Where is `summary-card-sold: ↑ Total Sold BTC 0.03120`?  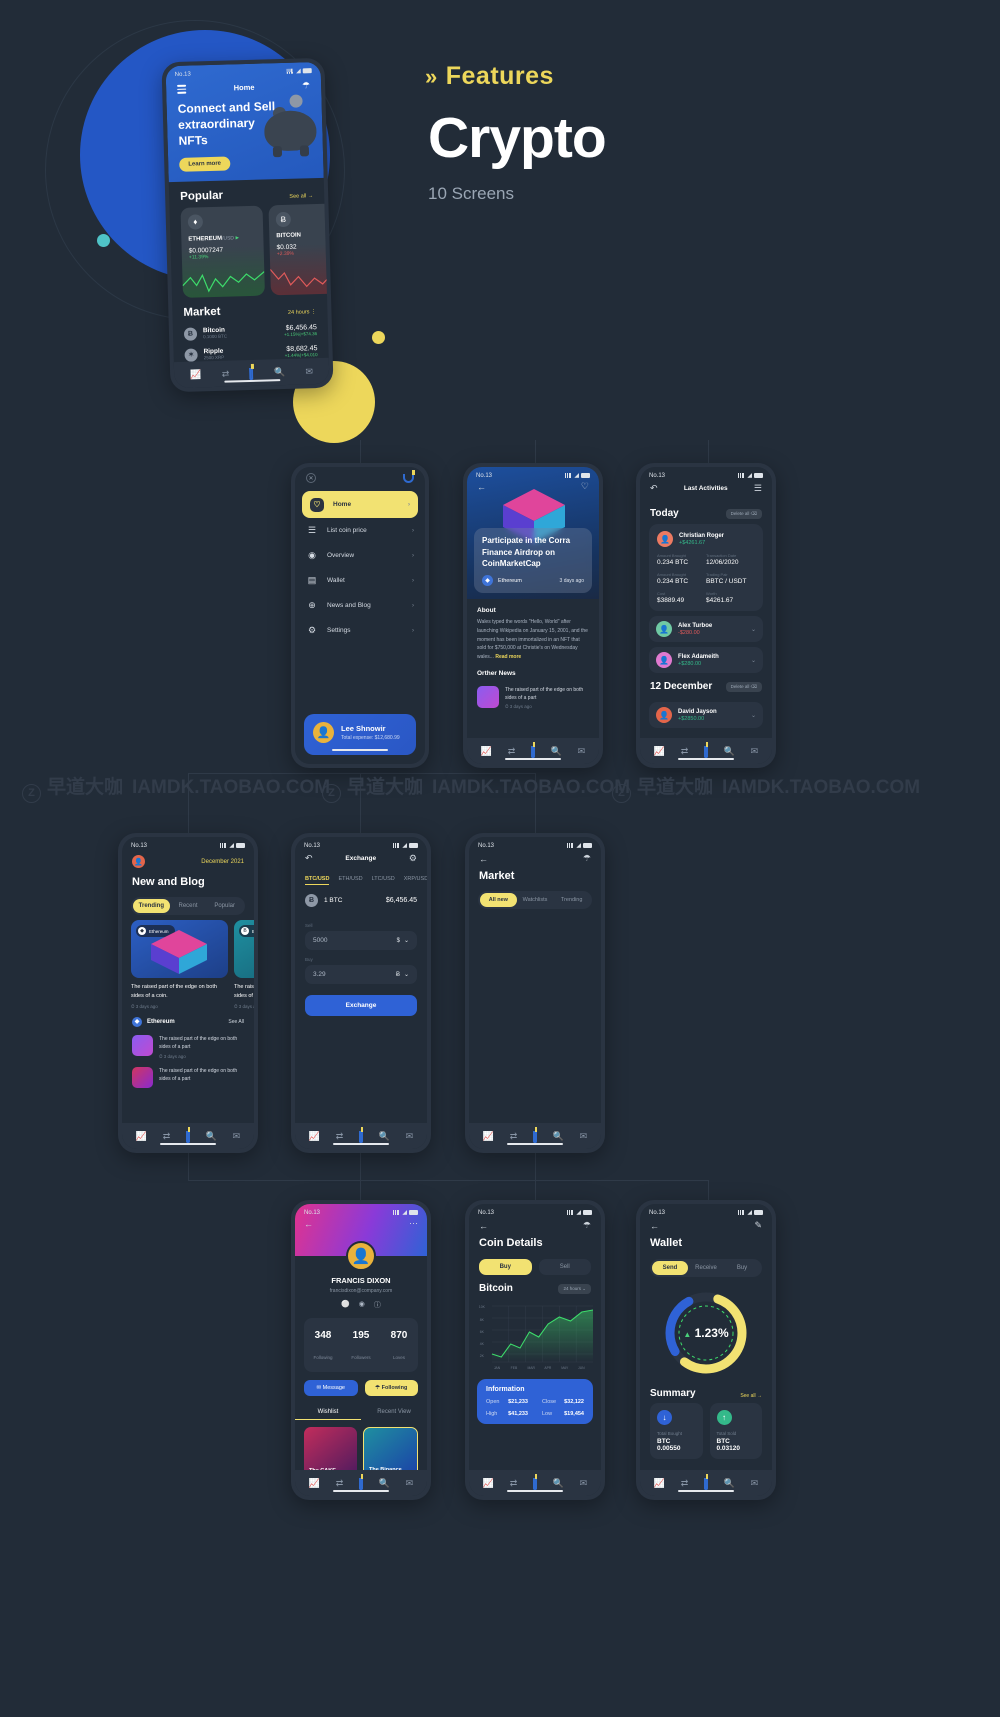
summary-card-sold: ↑ Total Sold BTC 0.03120 is located at coordinates (735, 1431).